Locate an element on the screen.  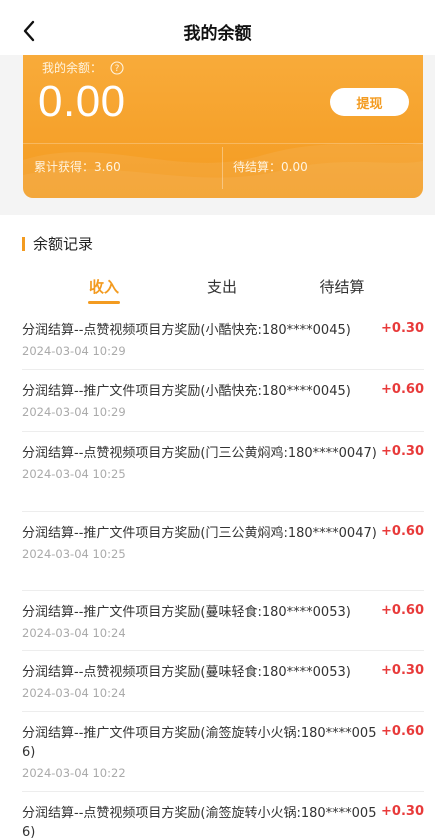
card-divider-vertical is located at coordinates (222, 168).